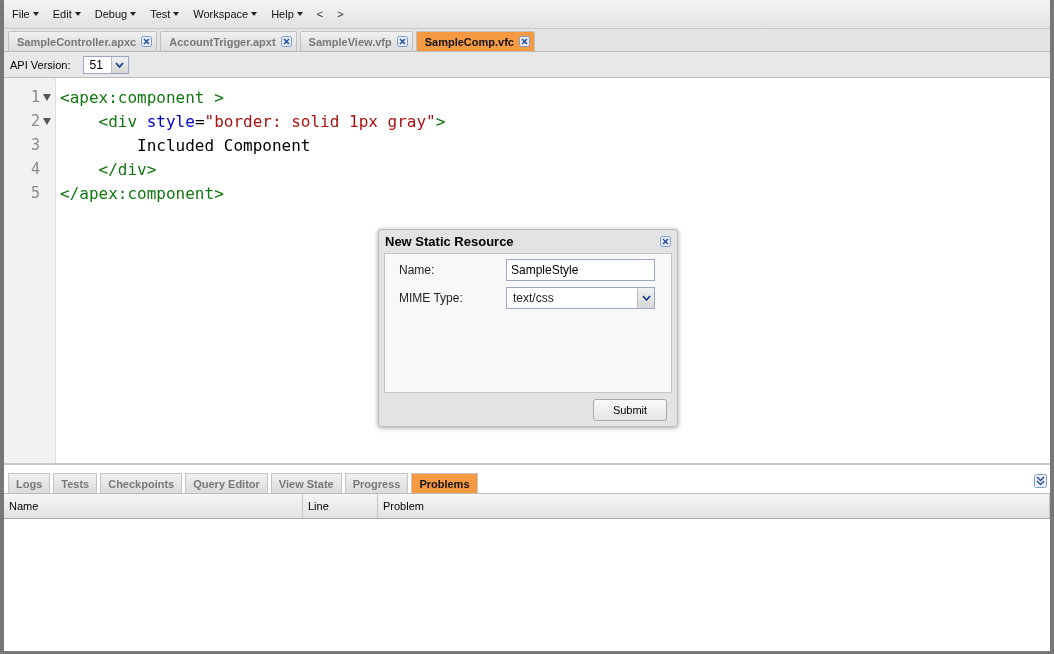 This screenshot has height=654, width=1054. Describe the element at coordinates (475, 41) in the screenshot. I see `file-tab: SampleComp.vfc` at that location.